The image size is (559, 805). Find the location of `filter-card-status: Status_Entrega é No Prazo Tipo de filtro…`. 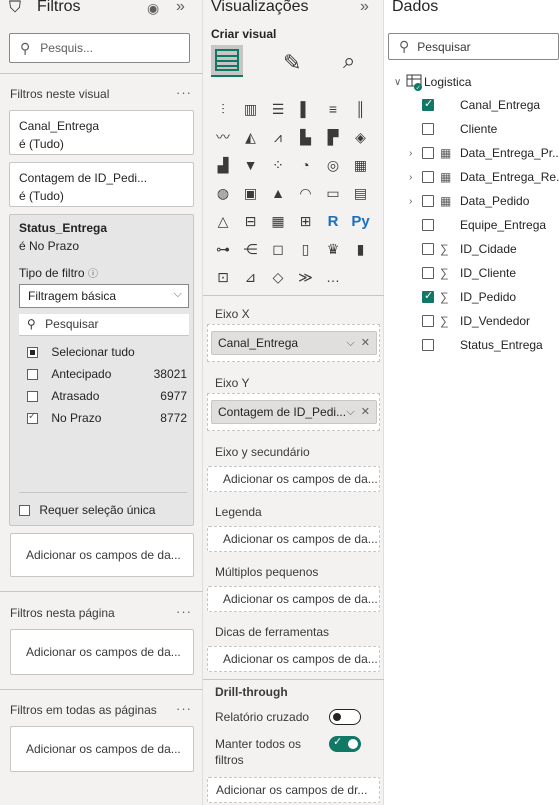

filter-card-status: Status_Entrega é No Prazo Tipo de filtro… is located at coordinates (101, 370).